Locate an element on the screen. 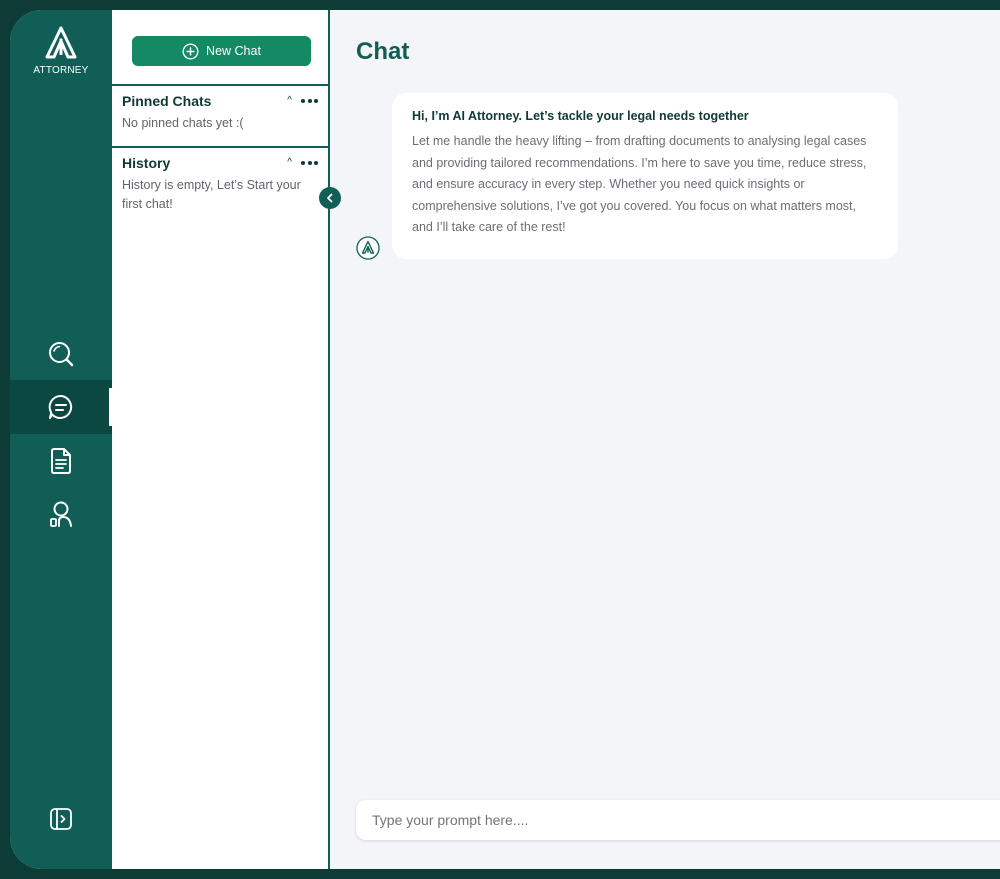 Image resolution: width=1000 pixels, height=879 pixels. search-icon is located at coordinates (61, 354).